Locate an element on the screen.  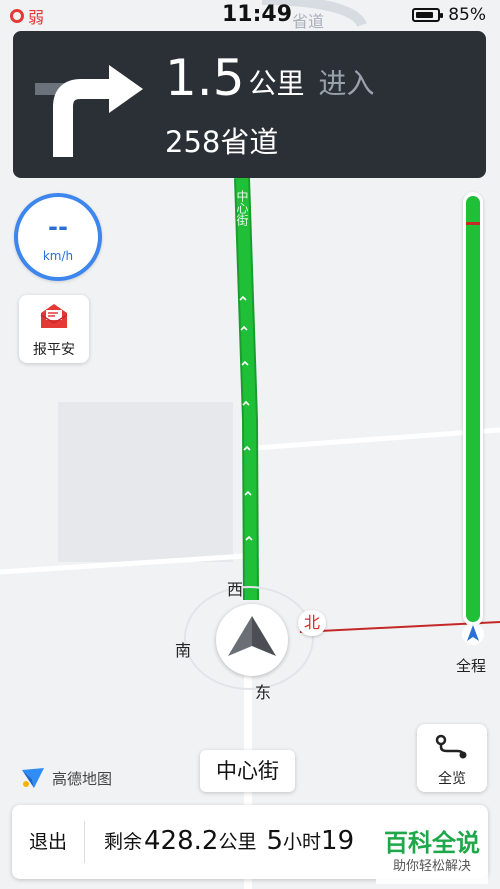
watermark-subtitle: 助你轻松解决 is located at coordinates (431, 866).